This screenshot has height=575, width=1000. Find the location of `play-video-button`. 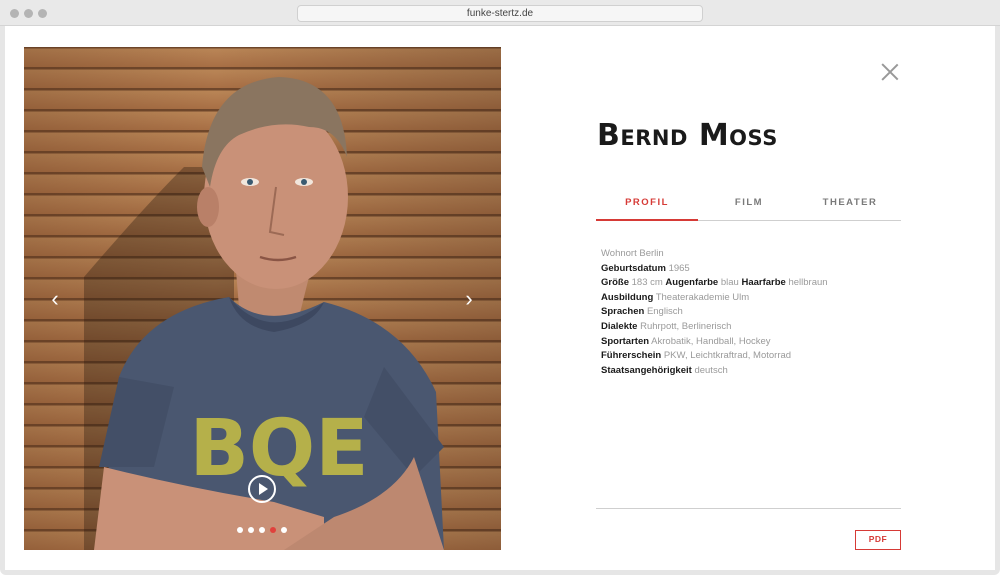

play-video-button is located at coordinates (262, 489).